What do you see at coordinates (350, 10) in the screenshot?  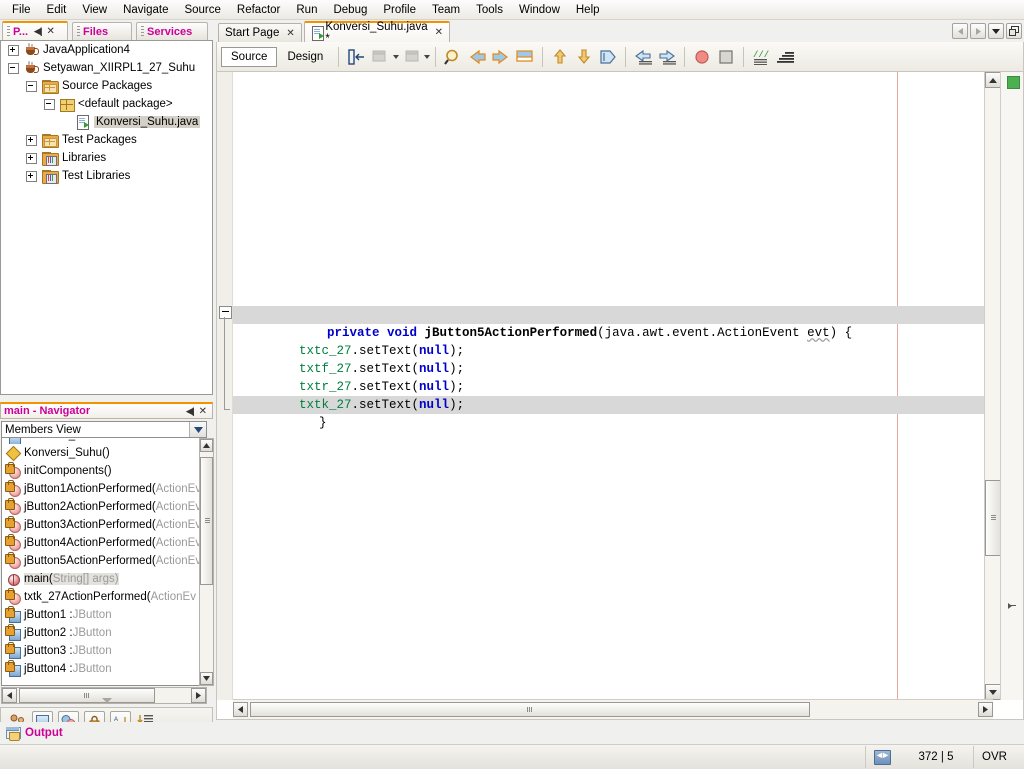 I see `menu-debug: Debug` at bounding box center [350, 10].